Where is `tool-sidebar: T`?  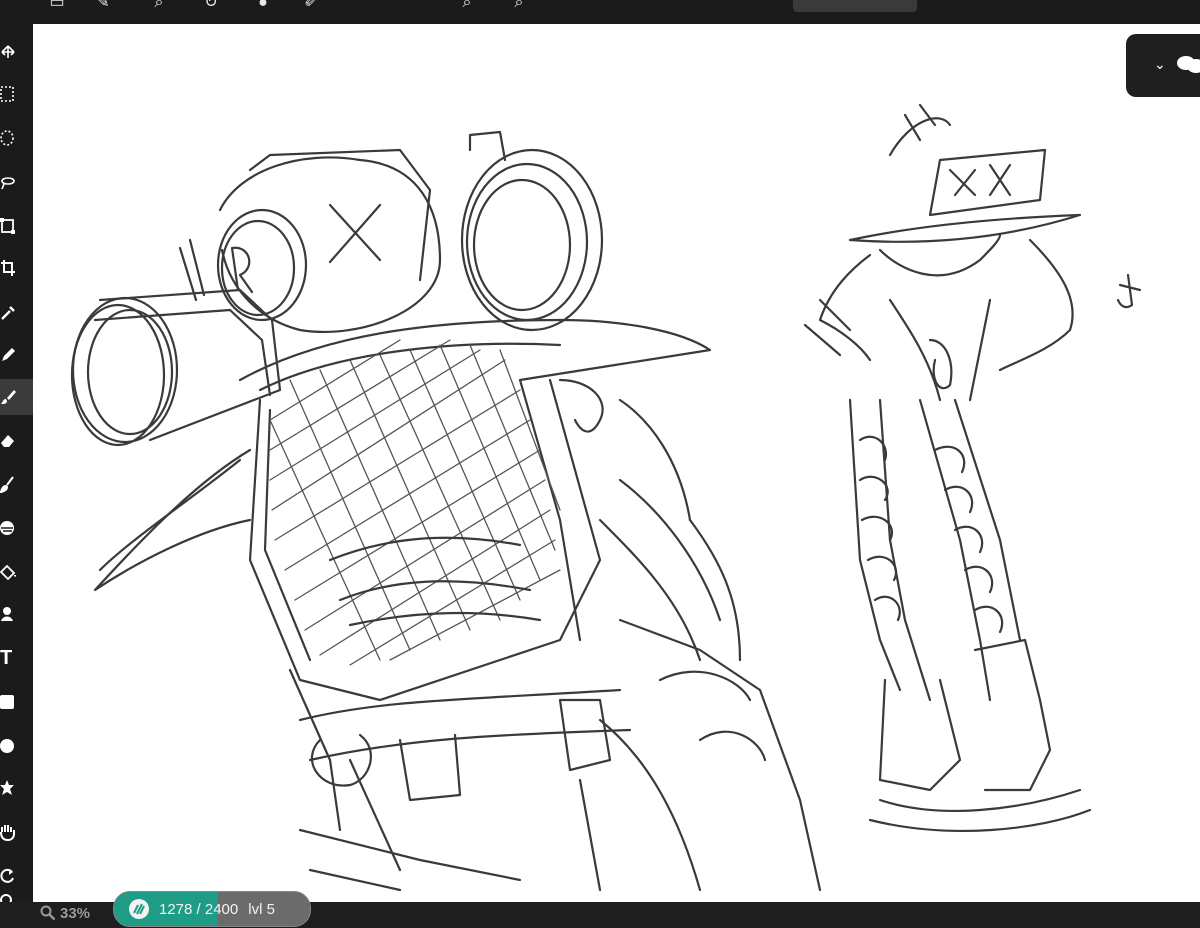
tool-sidebar: T is located at coordinates (16, 467).